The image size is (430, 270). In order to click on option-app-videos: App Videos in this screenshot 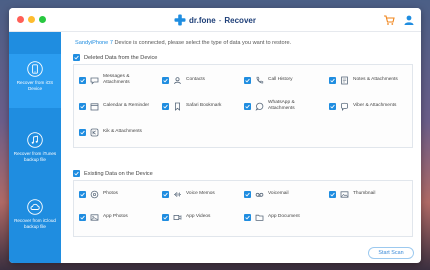, I will do `click(199, 217)`.